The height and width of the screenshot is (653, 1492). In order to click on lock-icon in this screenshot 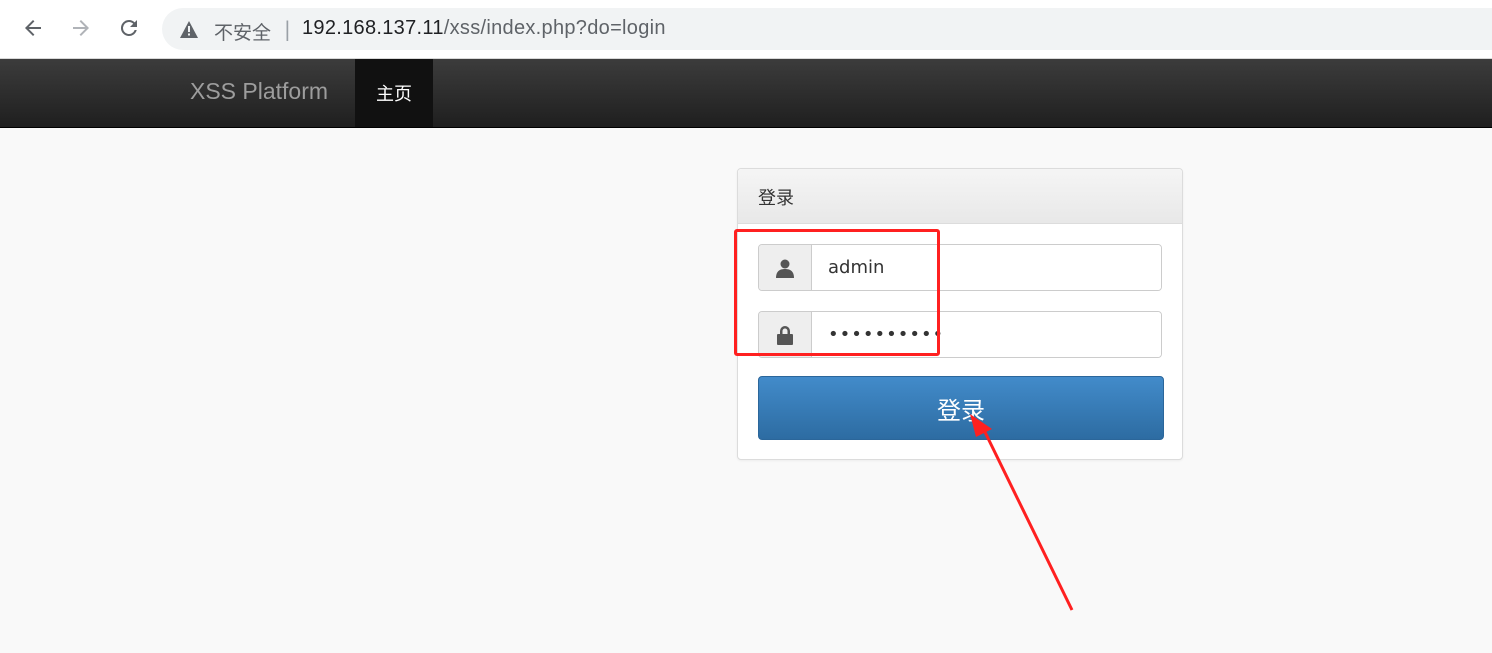, I will do `click(785, 335)`.